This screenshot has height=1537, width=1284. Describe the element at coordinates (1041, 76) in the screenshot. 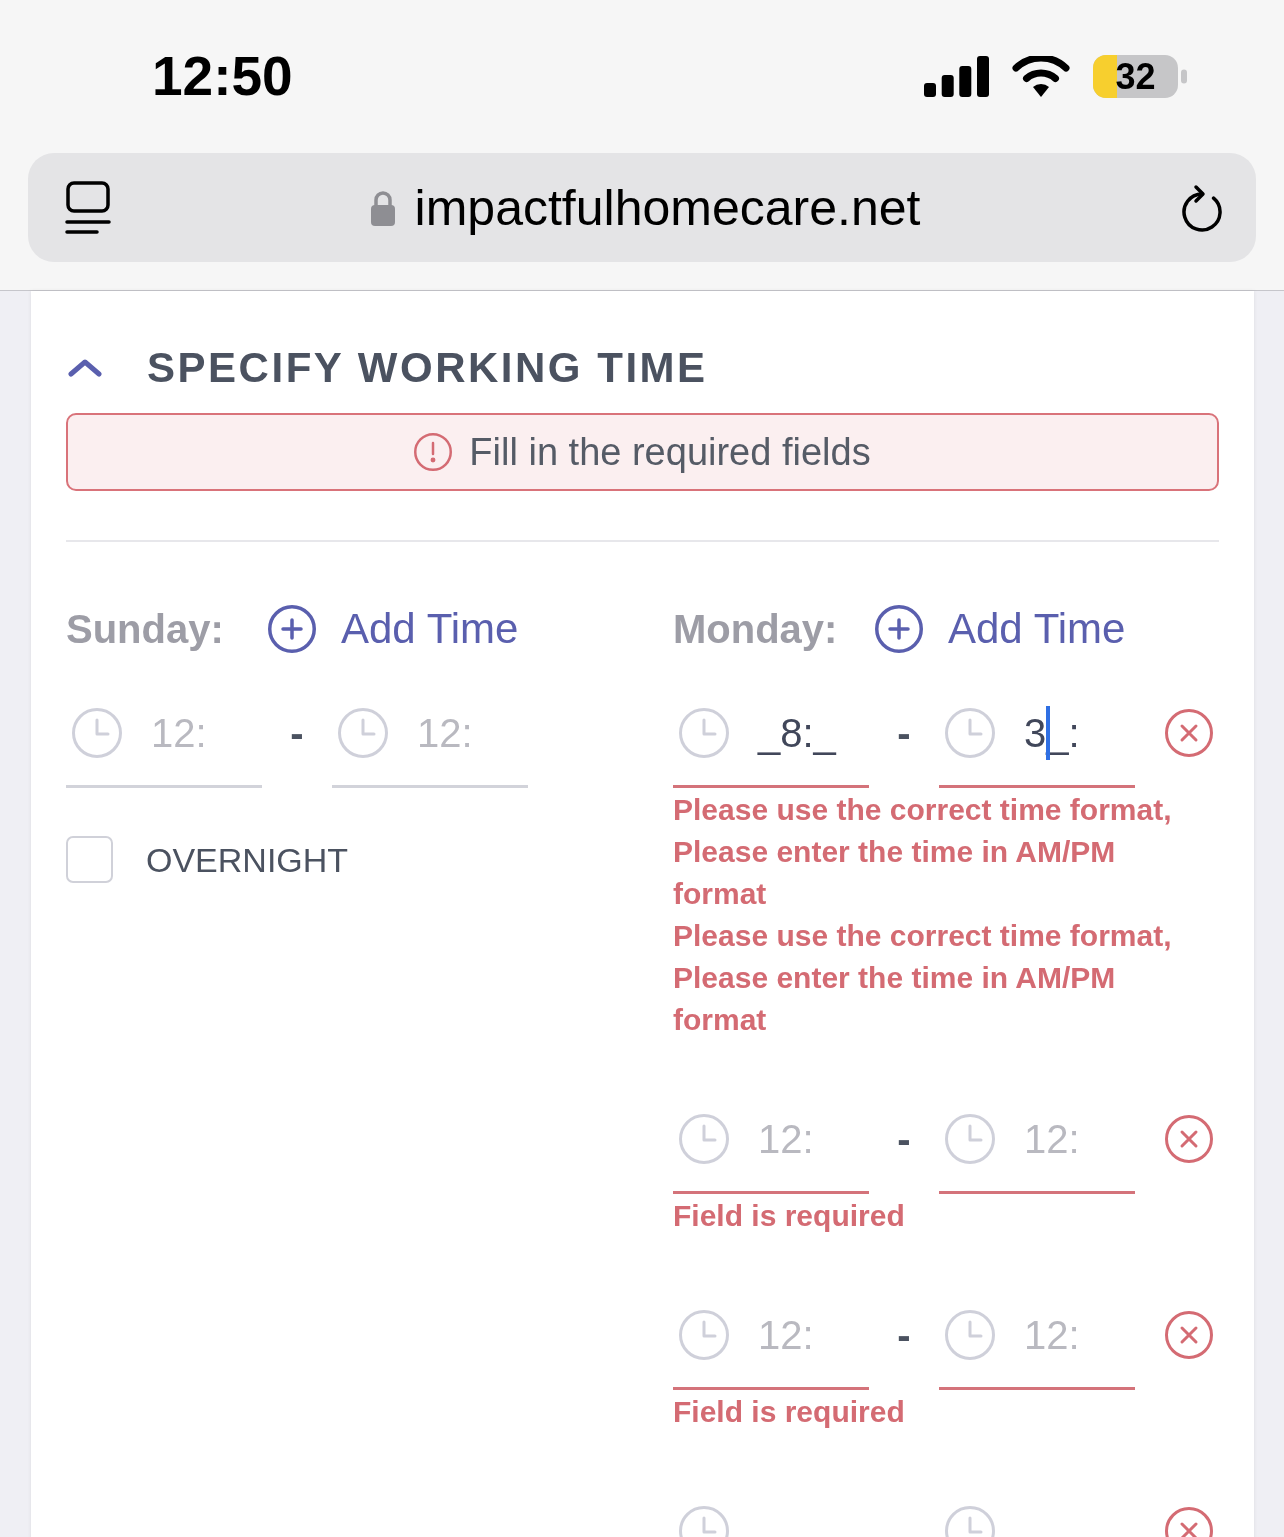

I see `wifi-icon` at that location.